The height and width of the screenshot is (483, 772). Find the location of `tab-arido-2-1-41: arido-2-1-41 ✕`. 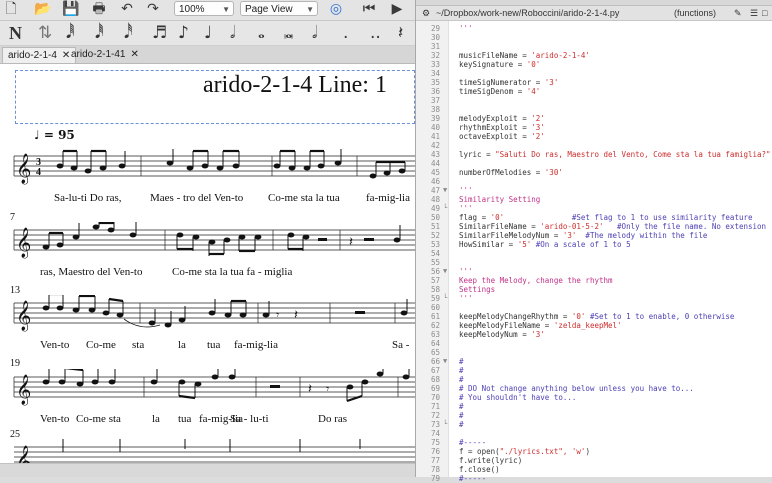

tab-arido-2-1-41: arido-2-1-41 ✕ is located at coordinates (105, 54).